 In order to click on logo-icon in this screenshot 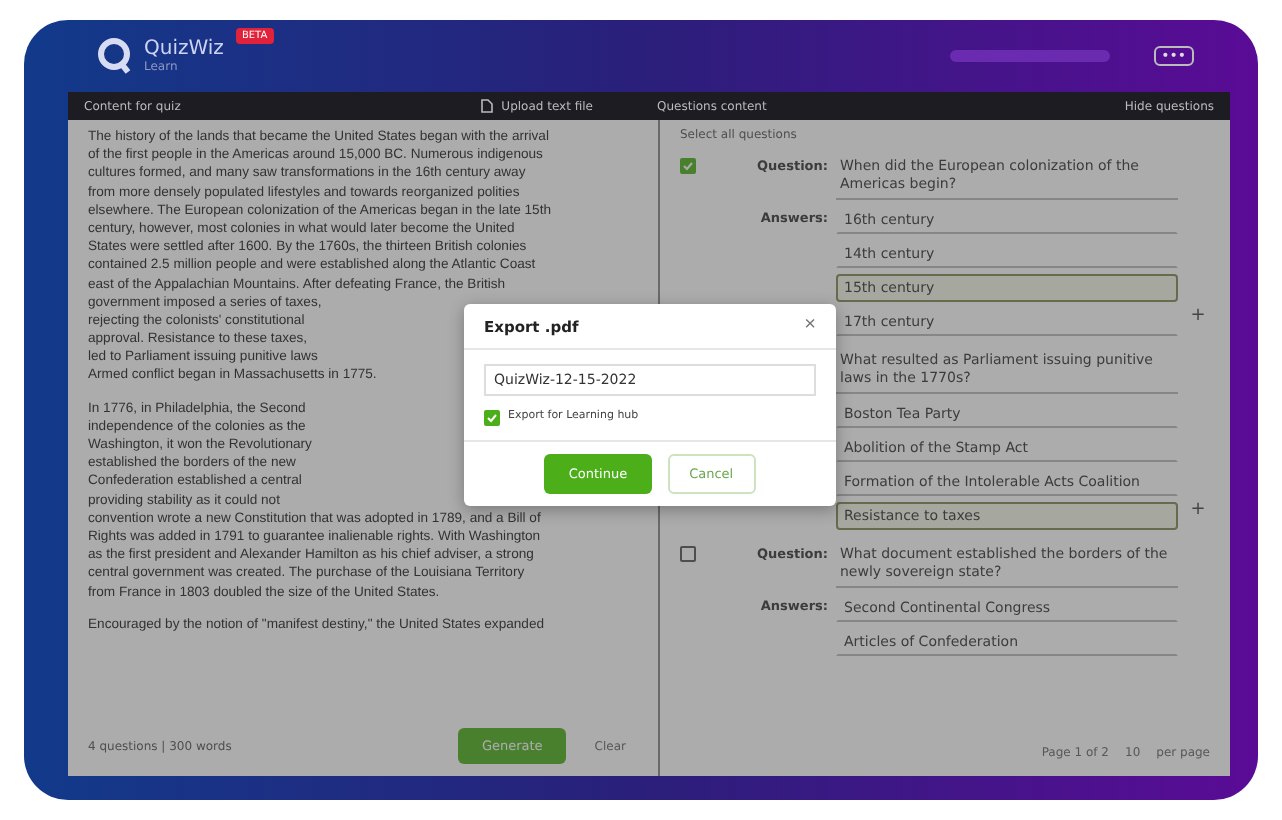, I will do `click(114, 56)`.